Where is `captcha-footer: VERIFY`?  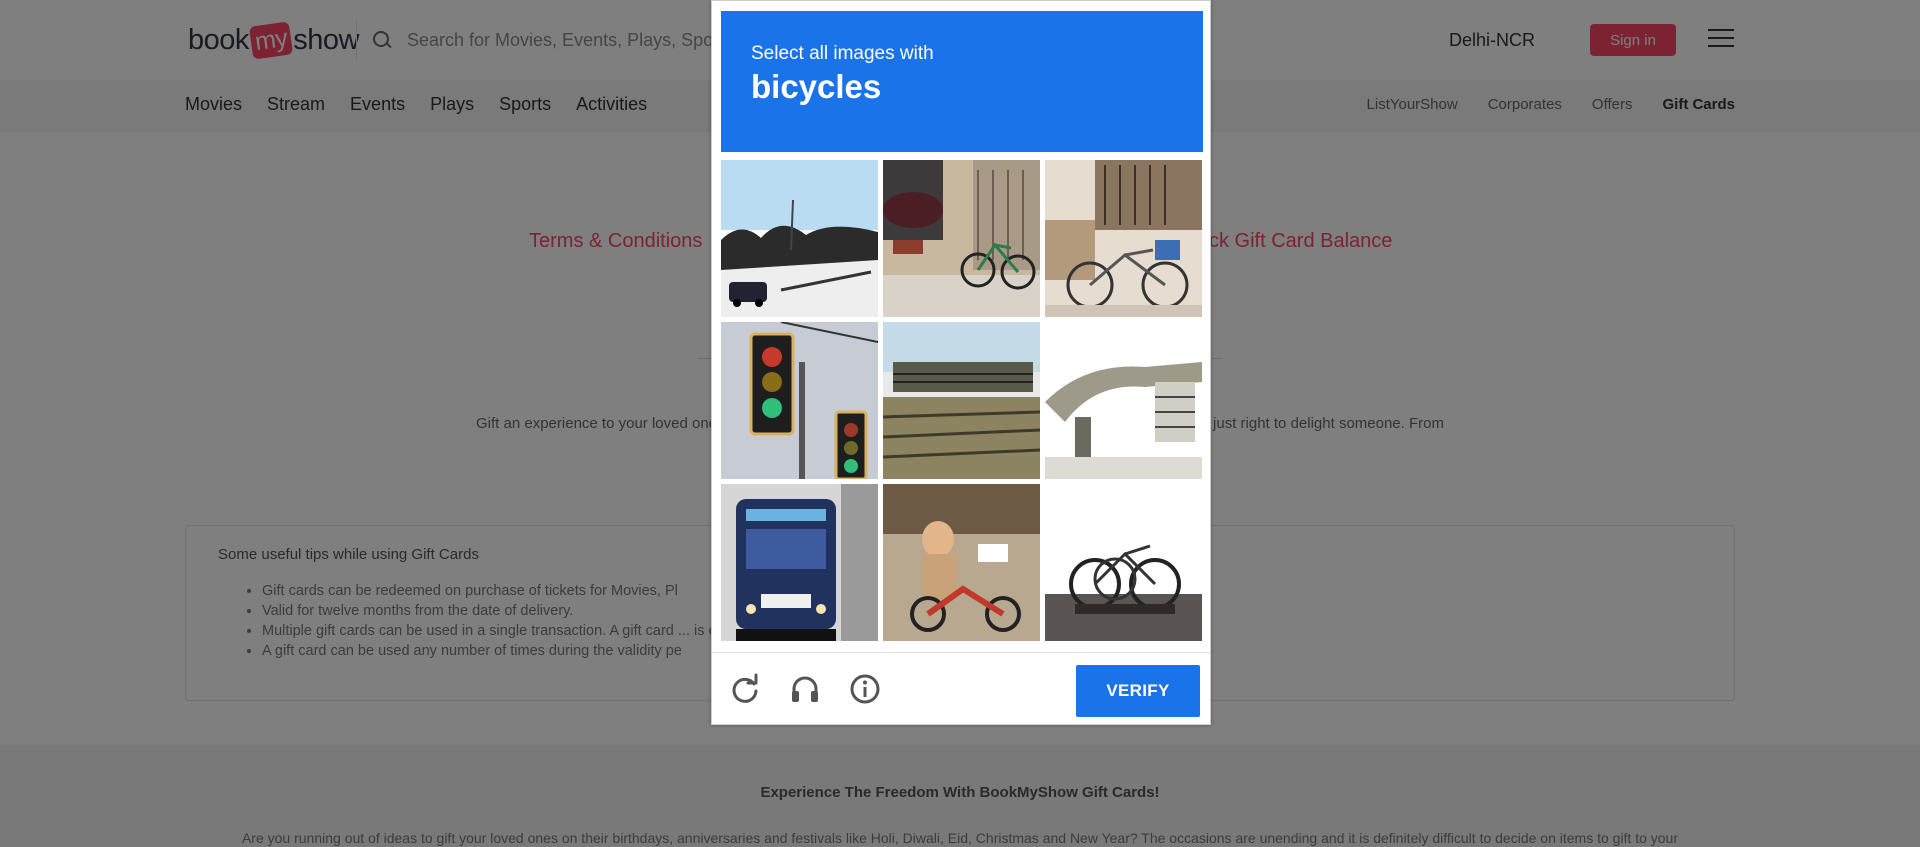
captcha-footer: VERIFY is located at coordinates (961, 688).